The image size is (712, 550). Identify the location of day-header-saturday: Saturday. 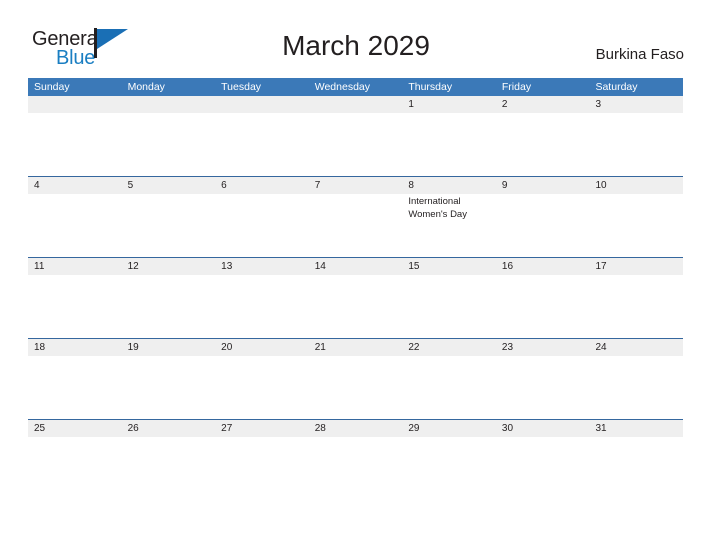
(616, 87).